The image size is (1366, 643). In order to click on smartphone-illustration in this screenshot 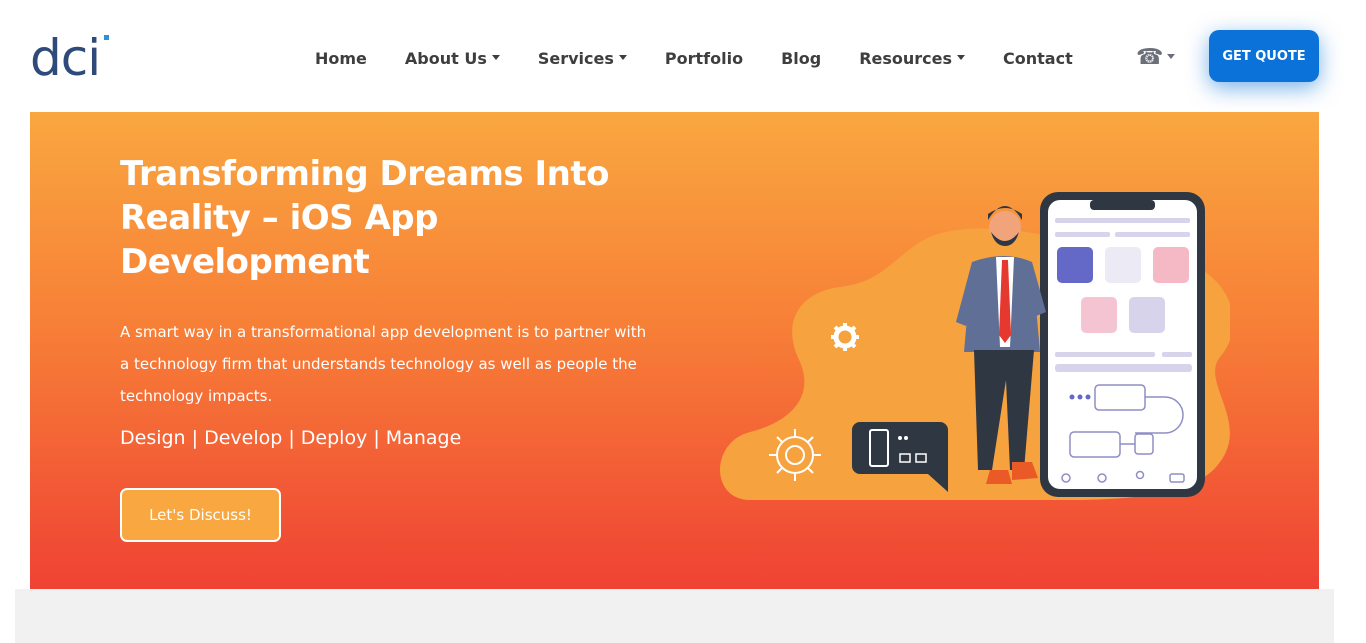, I will do `click(1122, 344)`.